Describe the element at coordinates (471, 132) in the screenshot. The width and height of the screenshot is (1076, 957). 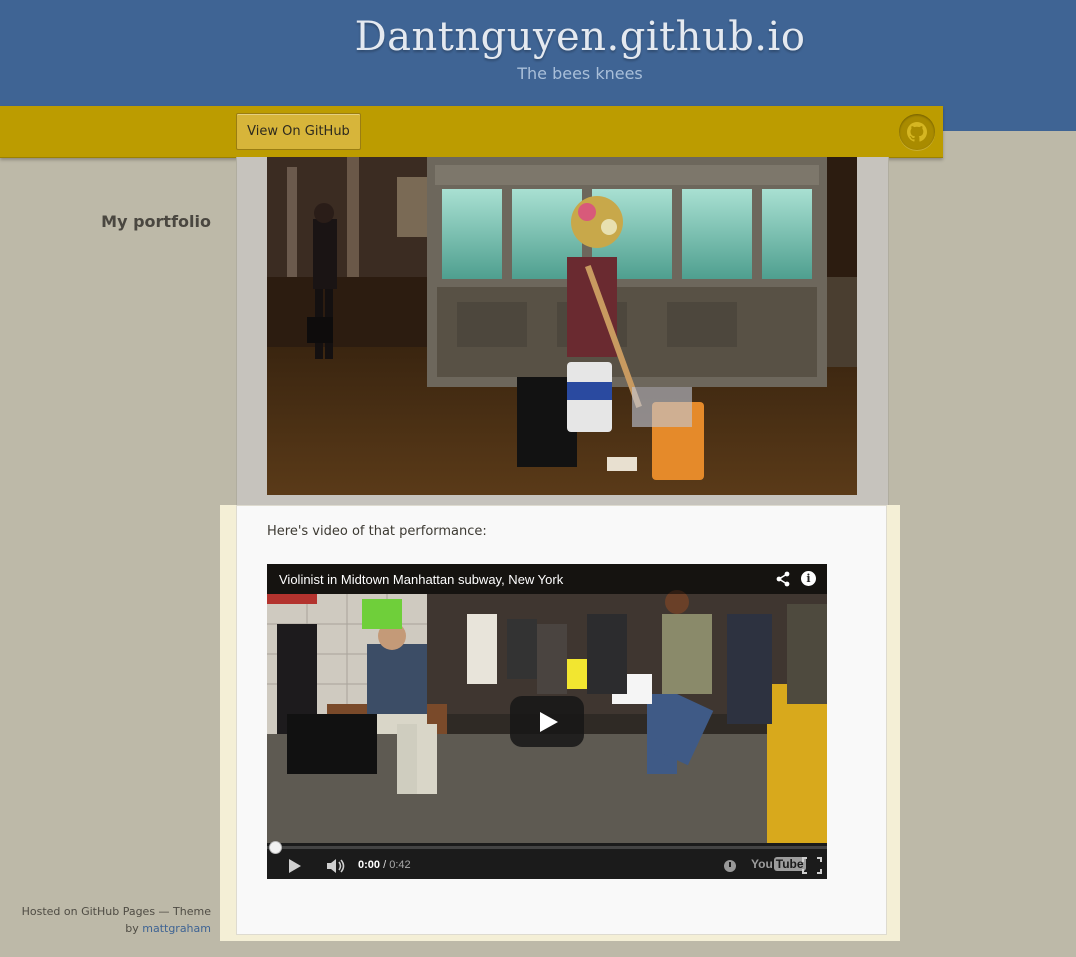
I see `nav-ribbon` at that location.